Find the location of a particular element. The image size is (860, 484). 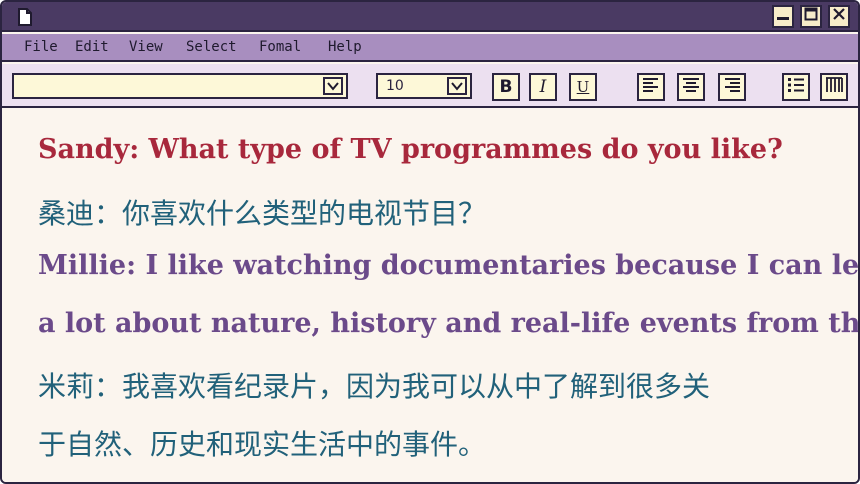

align-center-icon is located at coordinates (691, 87).